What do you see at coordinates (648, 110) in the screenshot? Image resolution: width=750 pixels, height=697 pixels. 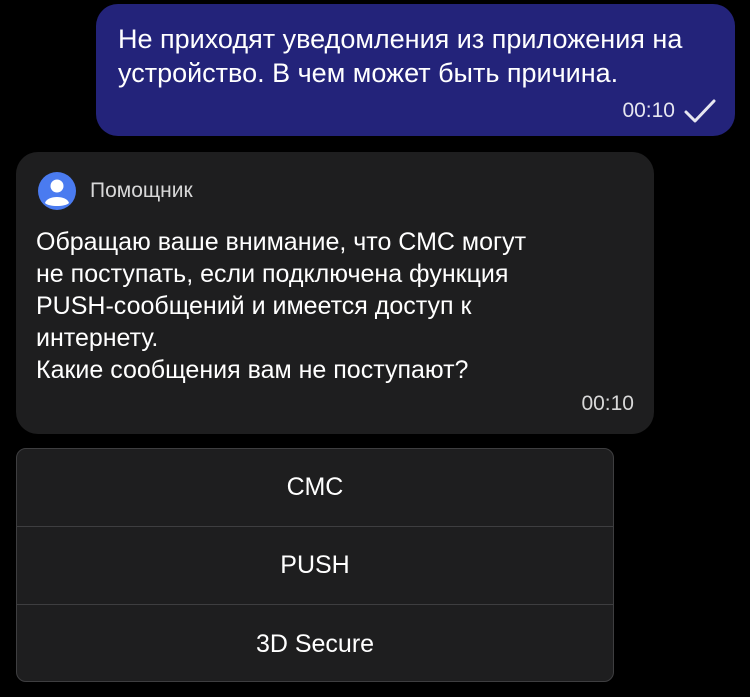 I see `outgoing-message-time: 00:10` at bounding box center [648, 110].